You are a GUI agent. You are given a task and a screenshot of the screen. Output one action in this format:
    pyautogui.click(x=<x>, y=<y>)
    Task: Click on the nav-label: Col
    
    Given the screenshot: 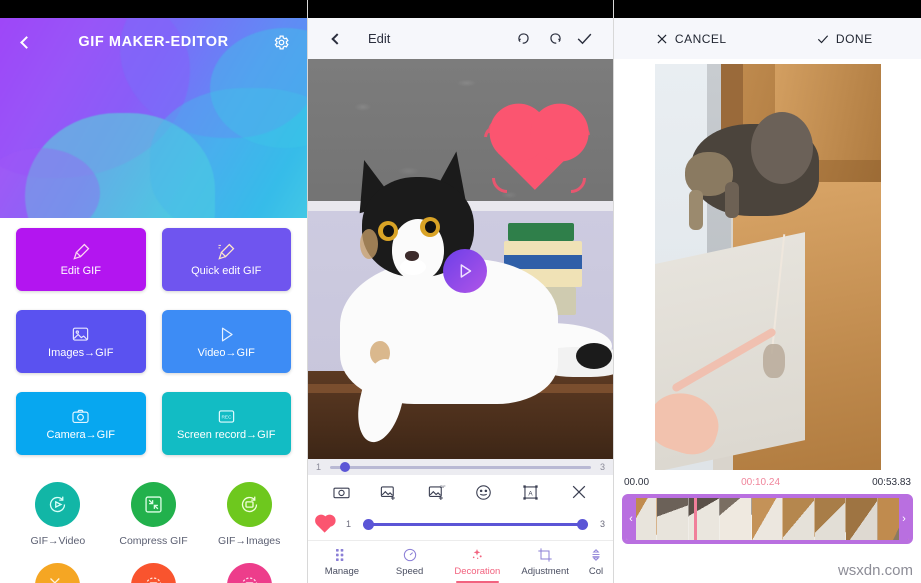 What is the action you would take?
    pyautogui.click(x=596, y=571)
    